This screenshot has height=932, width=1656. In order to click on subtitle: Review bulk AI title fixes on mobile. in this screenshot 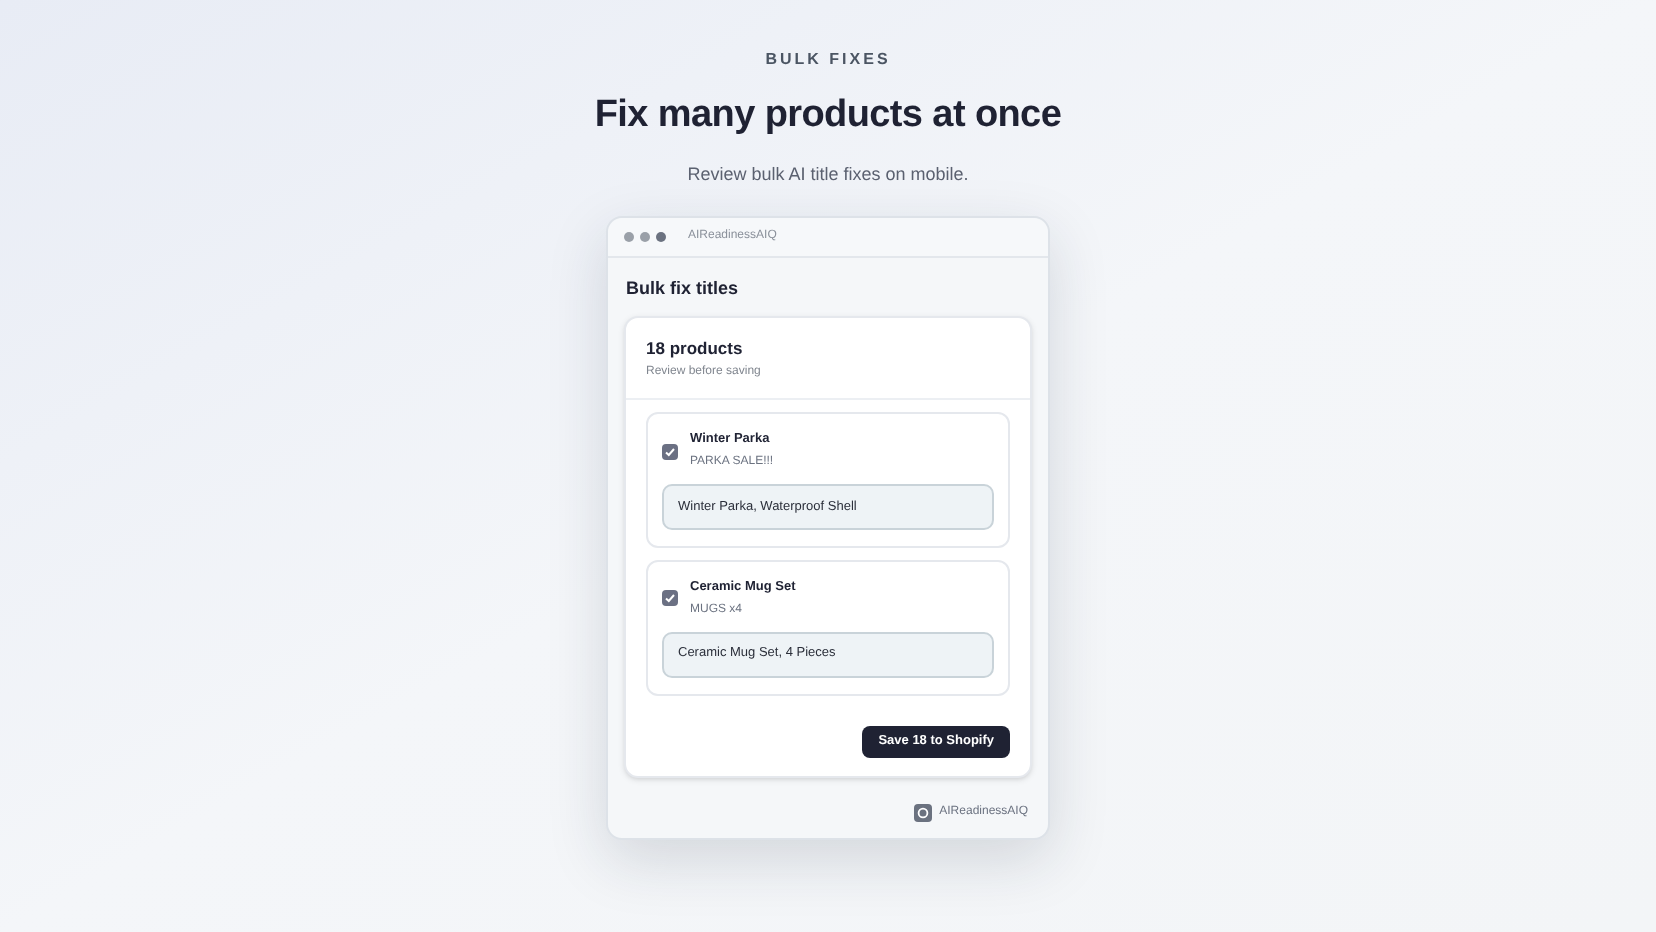, I will do `click(828, 174)`.